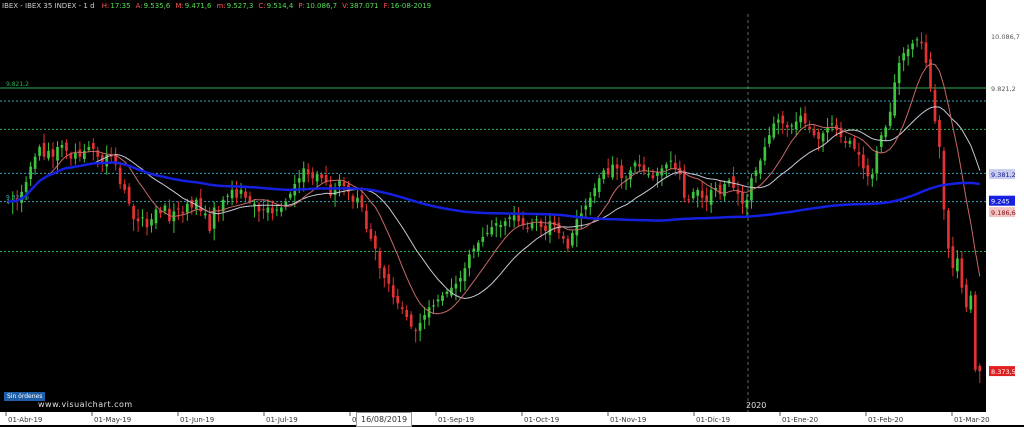 The height and width of the screenshot is (427, 1024). Describe the element at coordinates (628, 420) in the screenshot. I see `x-tick-label: 01-Nov-19` at that location.